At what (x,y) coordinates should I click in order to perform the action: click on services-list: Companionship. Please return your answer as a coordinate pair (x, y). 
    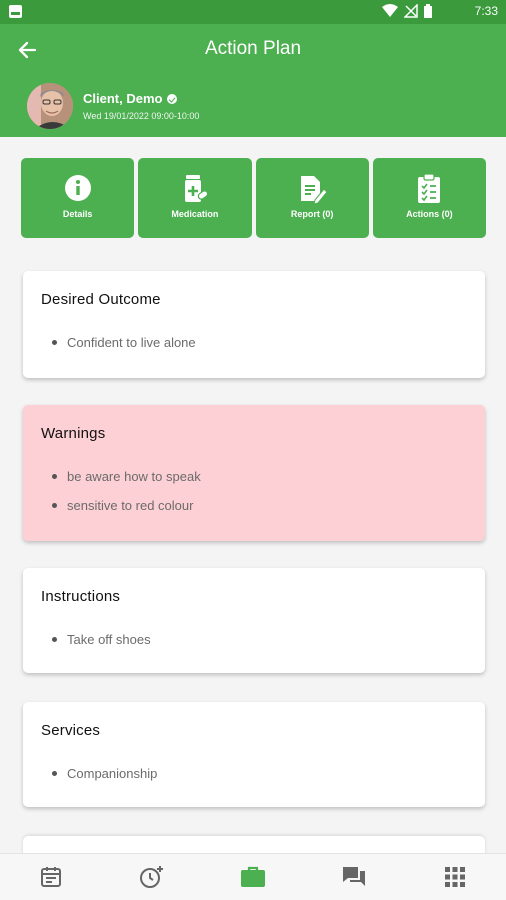
    Looking at the image, I should click on (104, 780).